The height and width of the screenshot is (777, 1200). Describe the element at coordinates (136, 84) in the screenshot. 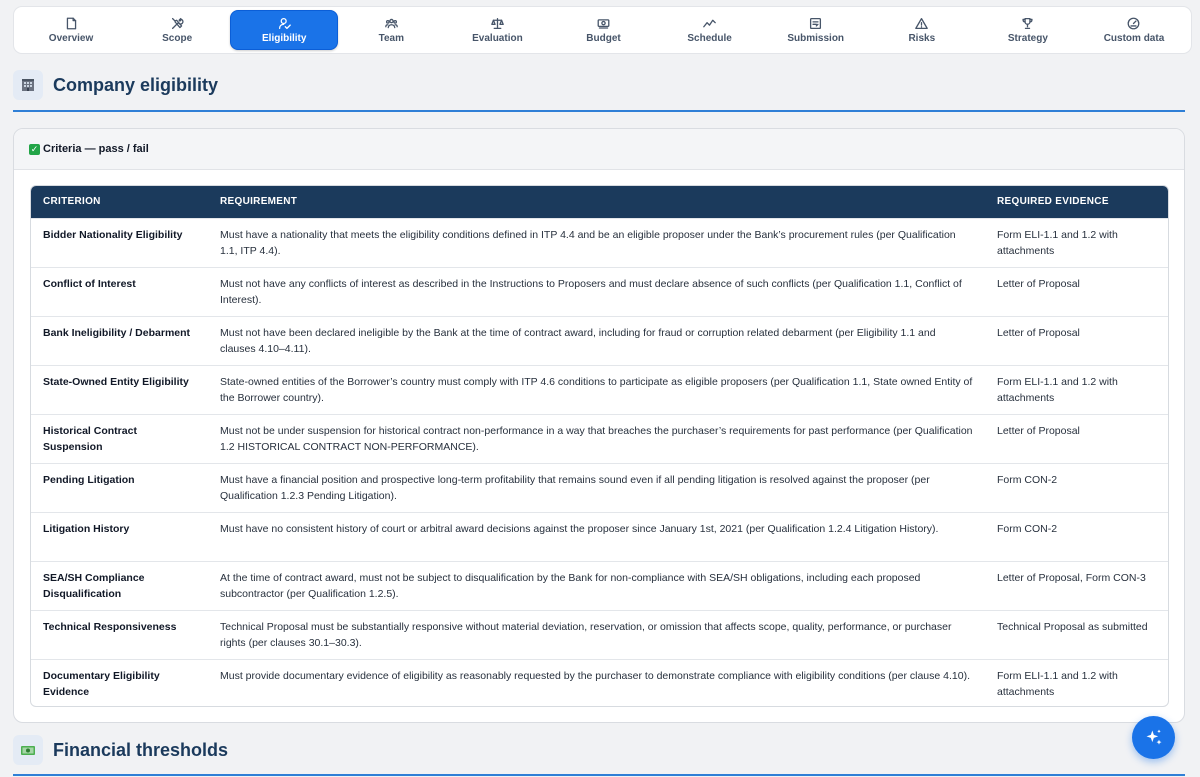

I see `section-title: Company eligibility` at that location.